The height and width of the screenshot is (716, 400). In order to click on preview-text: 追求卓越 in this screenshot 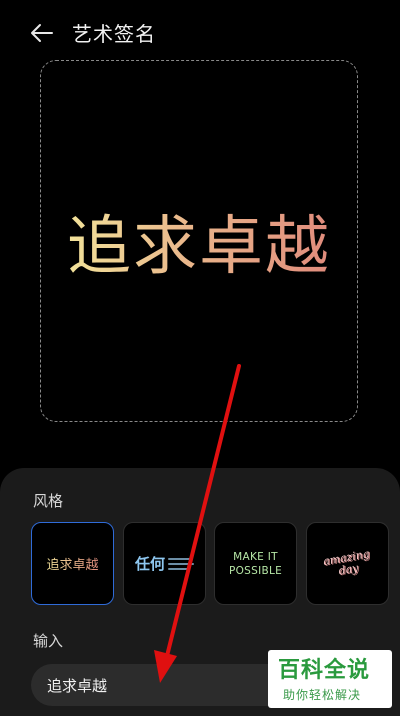, I will do `click(199, 241)`.